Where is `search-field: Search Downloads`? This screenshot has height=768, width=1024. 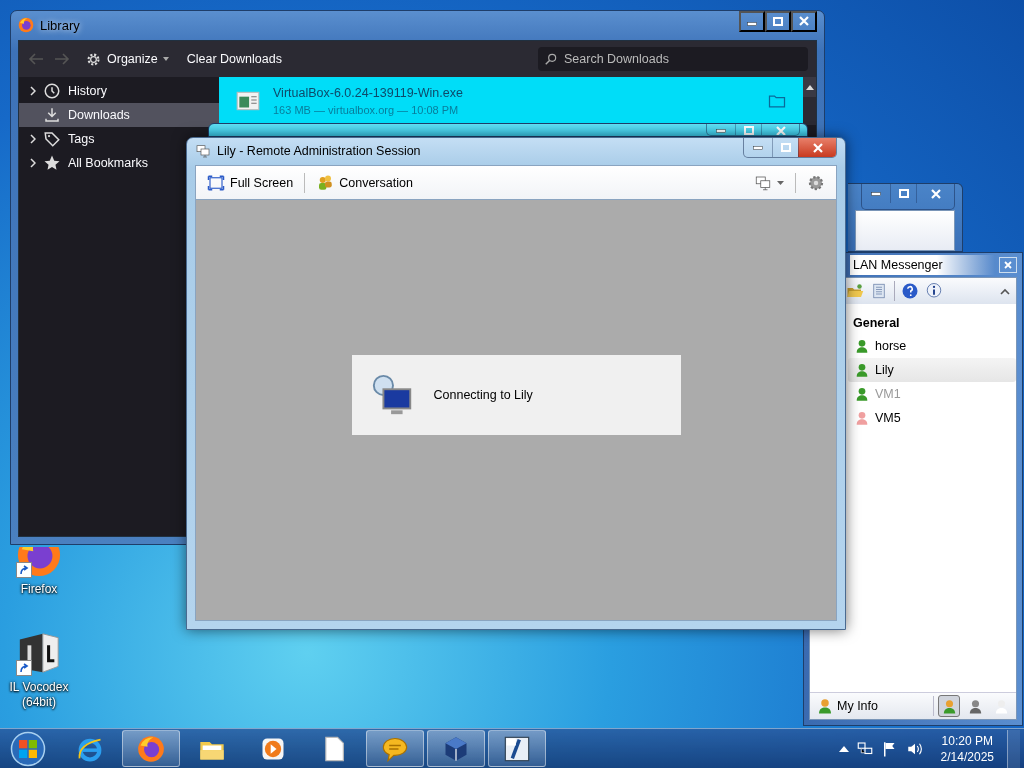 search-field: Search Downloads is located at coordinates (673, 59).